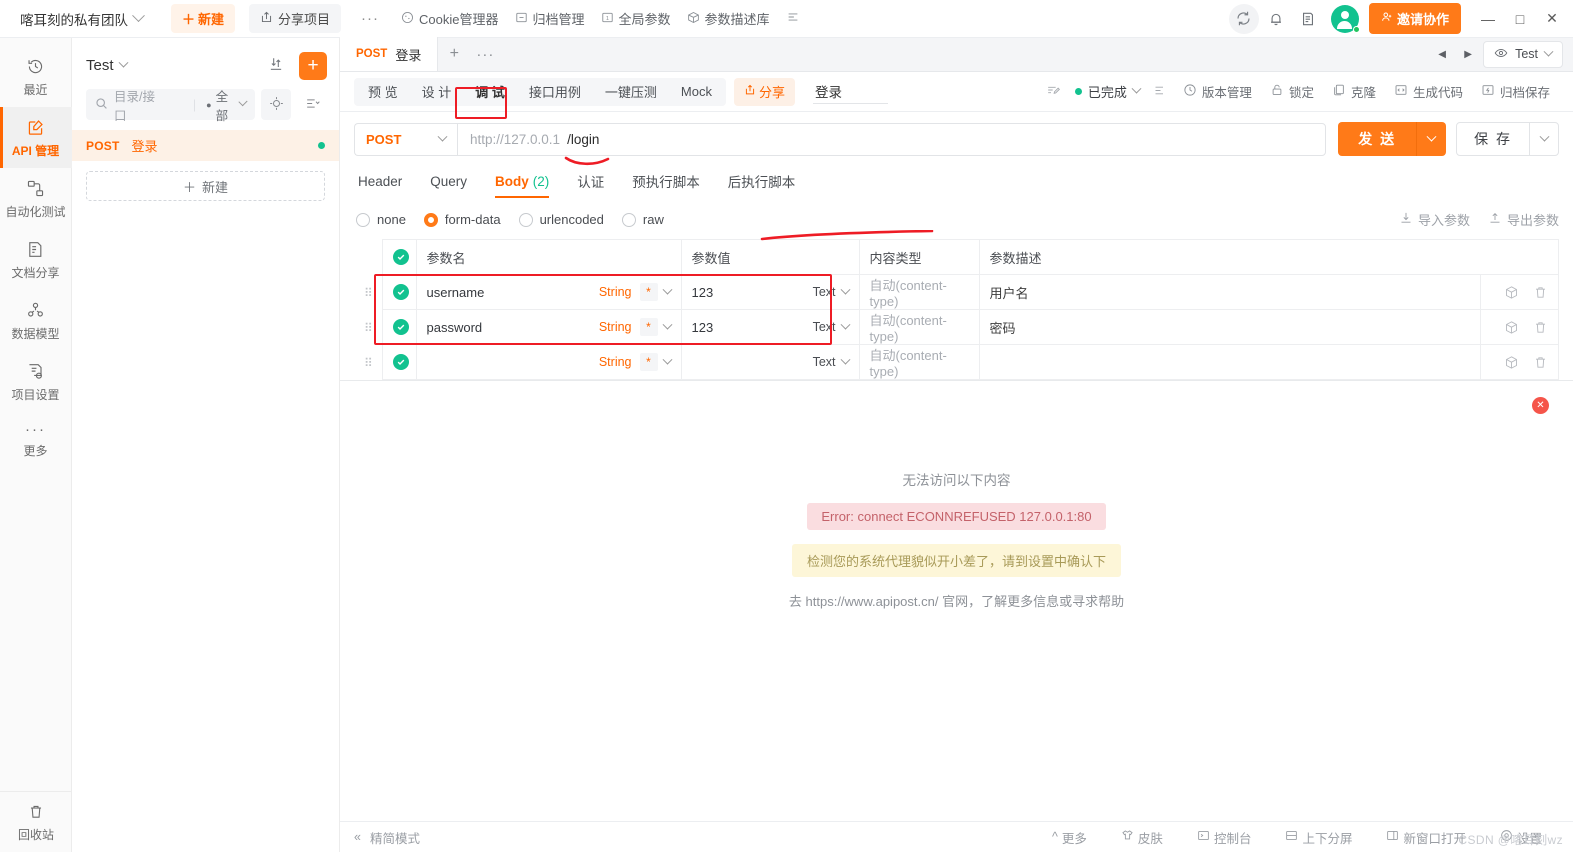  I want to click on split-screen-button: 上下分屏, so click(1318, 837).